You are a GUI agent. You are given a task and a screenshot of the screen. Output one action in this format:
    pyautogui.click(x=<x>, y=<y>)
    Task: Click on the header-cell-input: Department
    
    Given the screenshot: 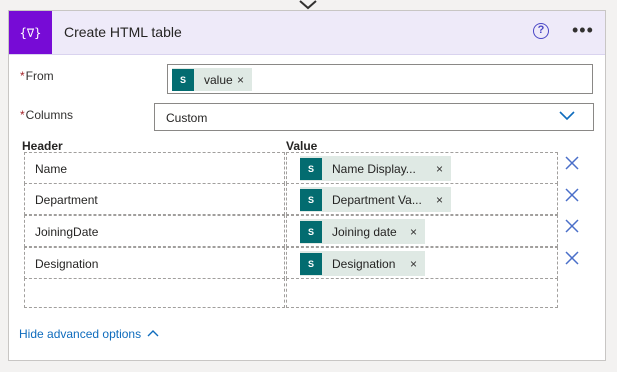 What is the action you would take?
    pyautogui.click(x=154, y=199)
    